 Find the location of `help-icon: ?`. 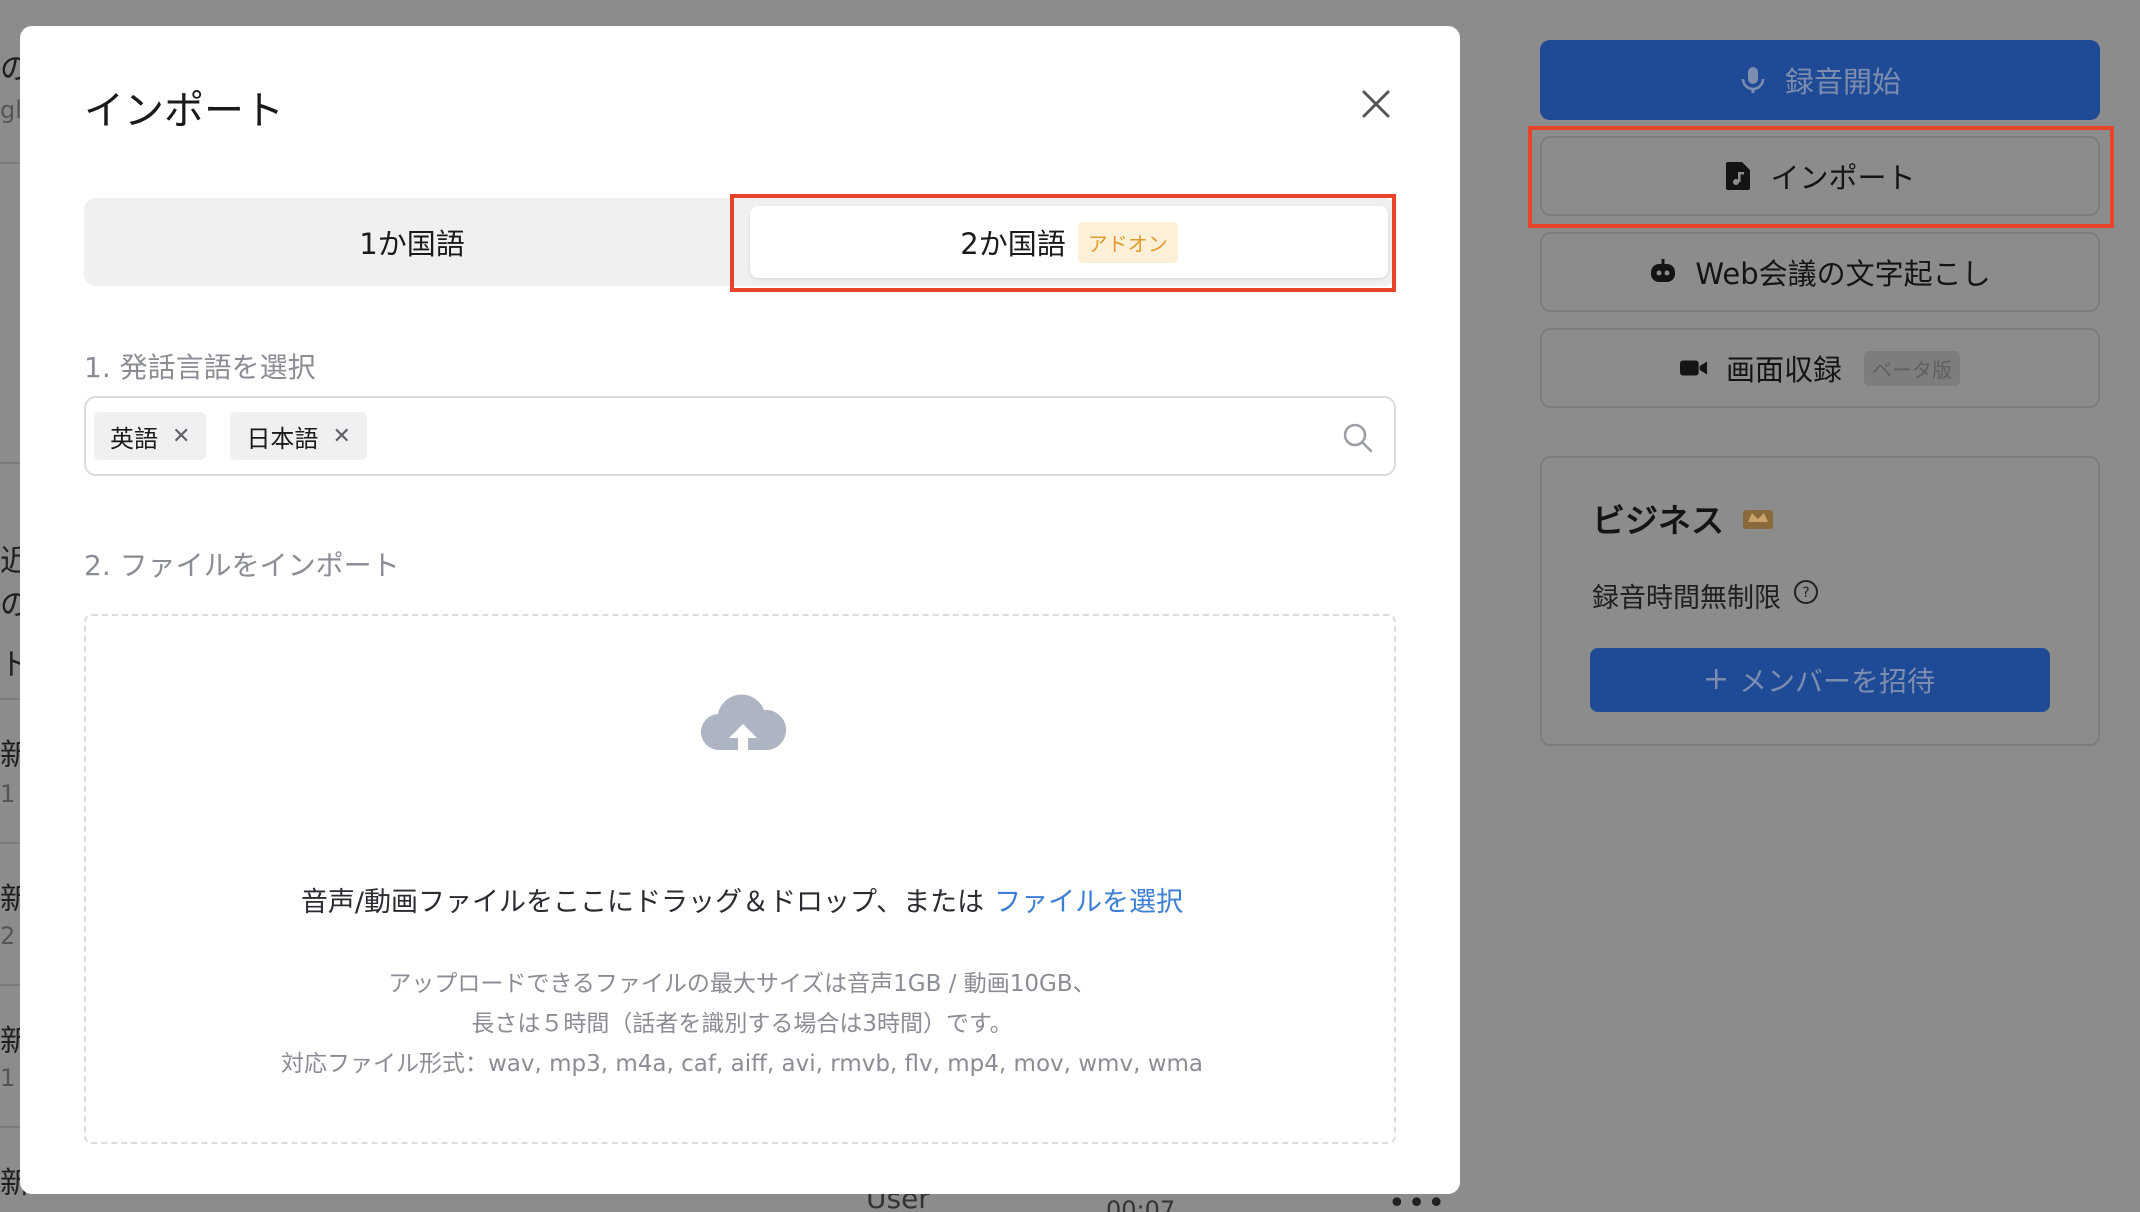

help-icon: ? is located at coordinates (1806, 595).